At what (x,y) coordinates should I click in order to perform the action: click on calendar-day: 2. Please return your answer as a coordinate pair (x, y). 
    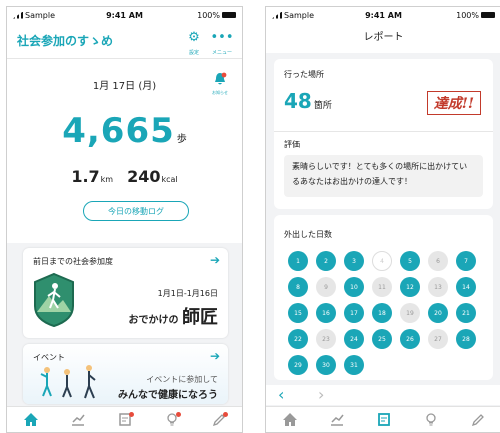
    Looking at the image, I should click on (326, 261).